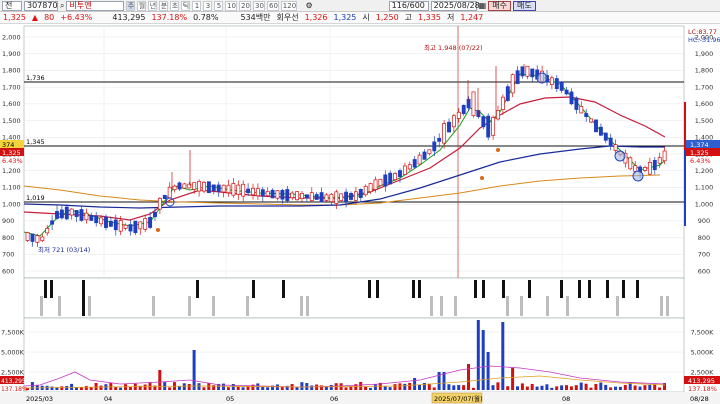 The height and width of the screenshot is (404, 720). I want to click on date-label-1: 04, so click(108, 399).